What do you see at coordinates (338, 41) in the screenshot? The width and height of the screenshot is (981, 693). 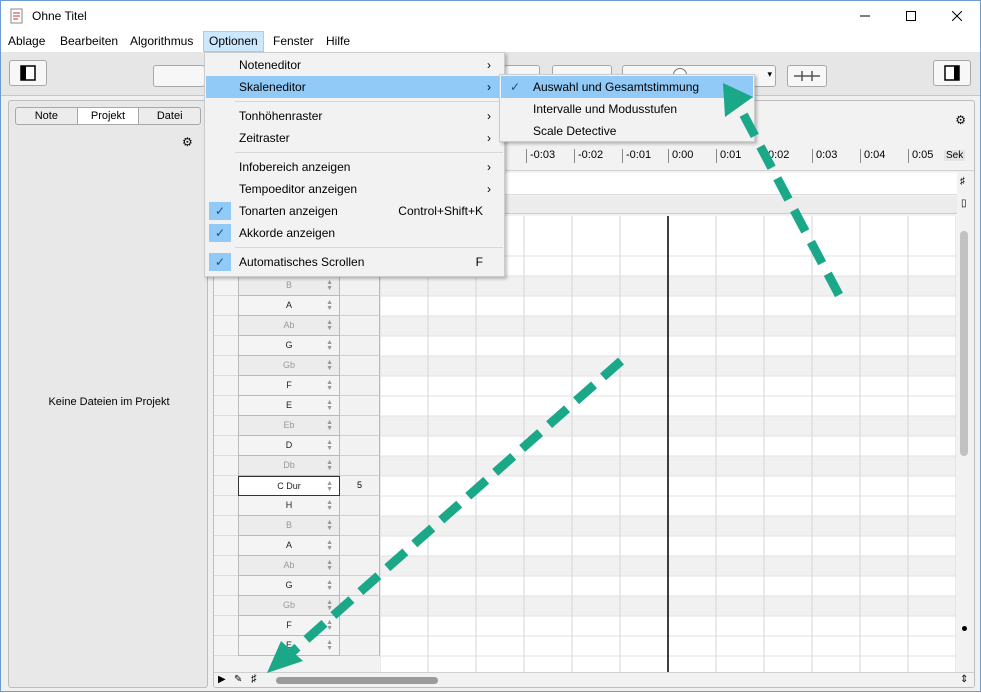 I see `menu-hilfe: Hilfe` at bounding box center [338, 41].